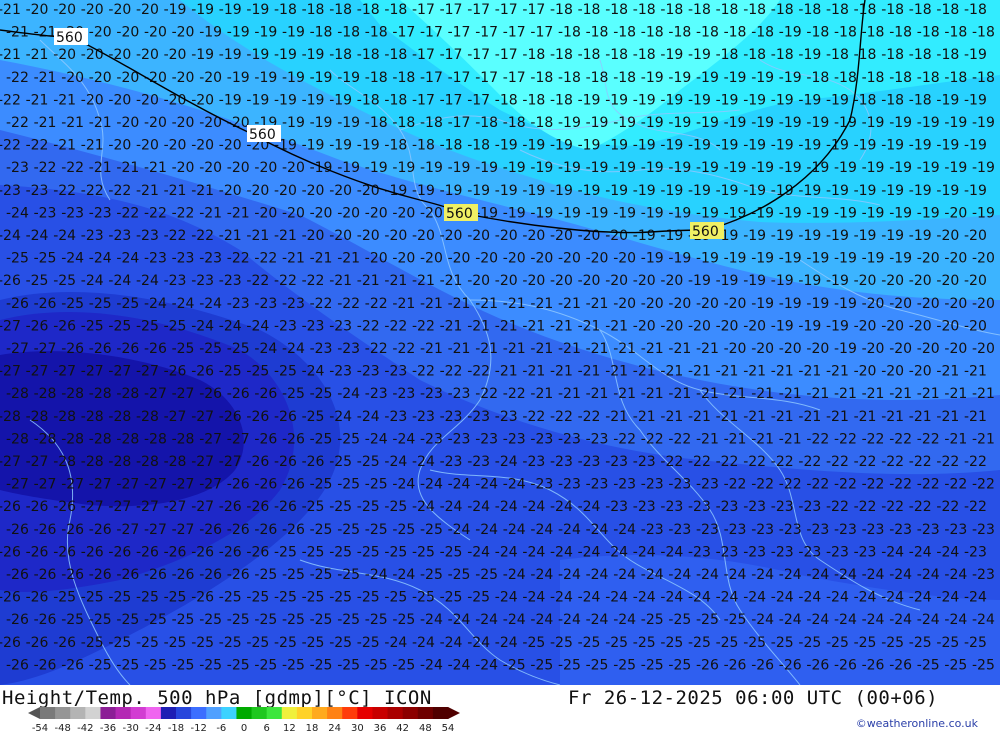 The width and height of the screenshot is (1000, 733). Describe the element at coordinates (440, 713) in the screenshot. I see `colorbar-swatch` at that location.